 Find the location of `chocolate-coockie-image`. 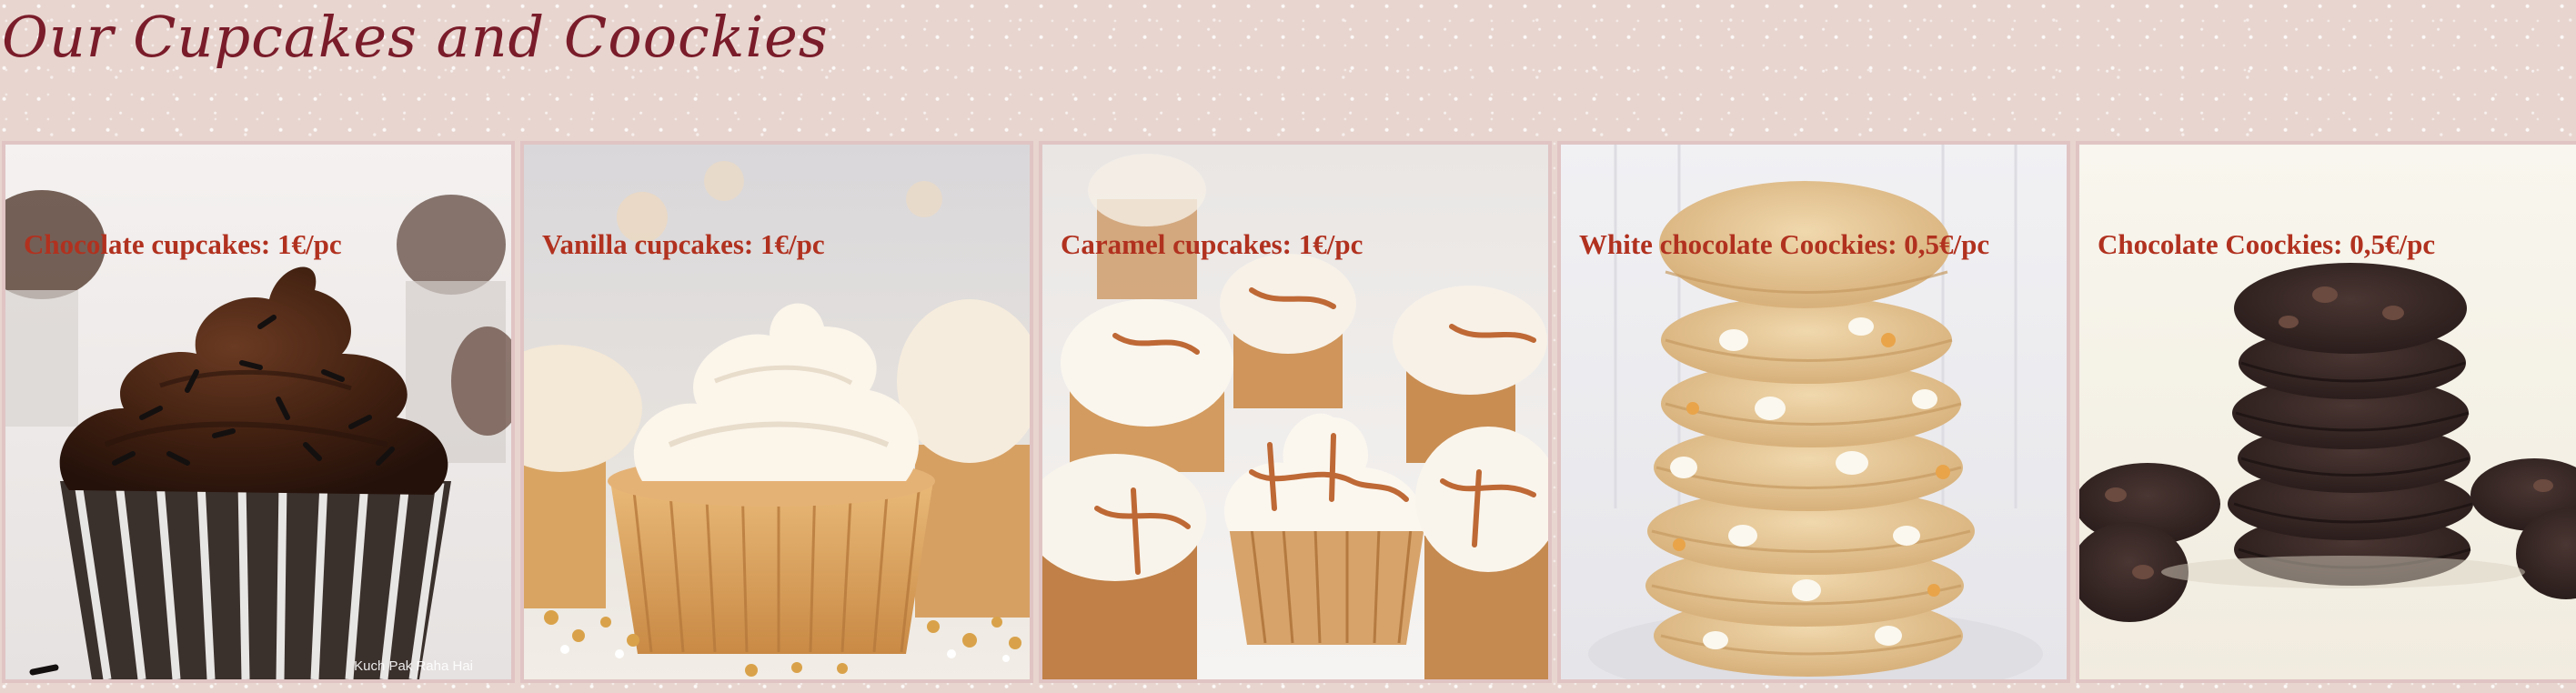

chocolate-coockie-image is located at coordinates (2327, 412).